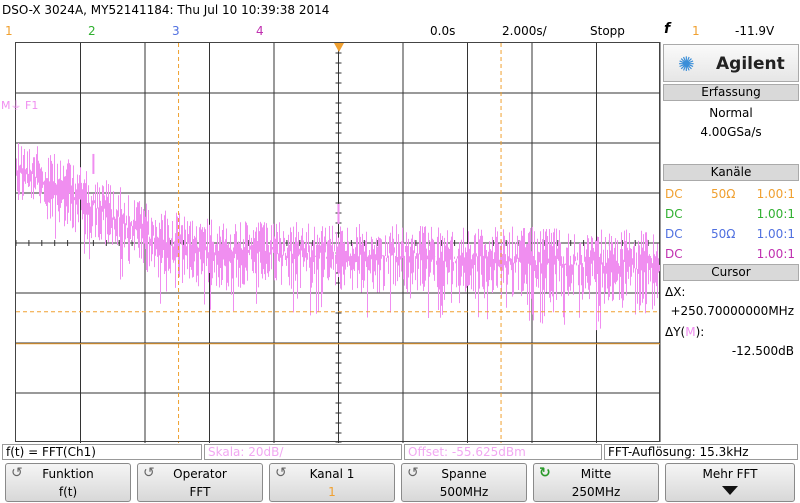  I want to click on brand-name: Agilent, so click(750, 64).